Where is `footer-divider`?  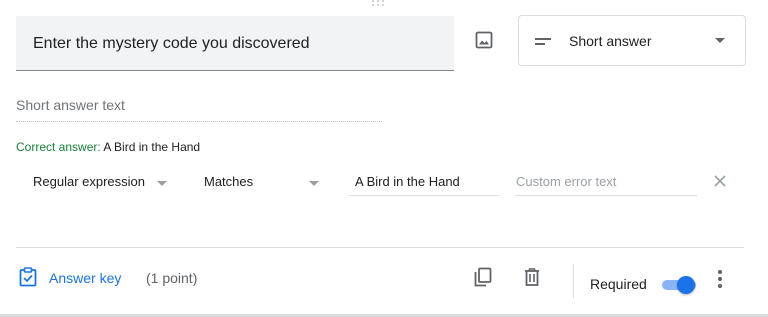 footer-divider is located at coordinates (380, 247).